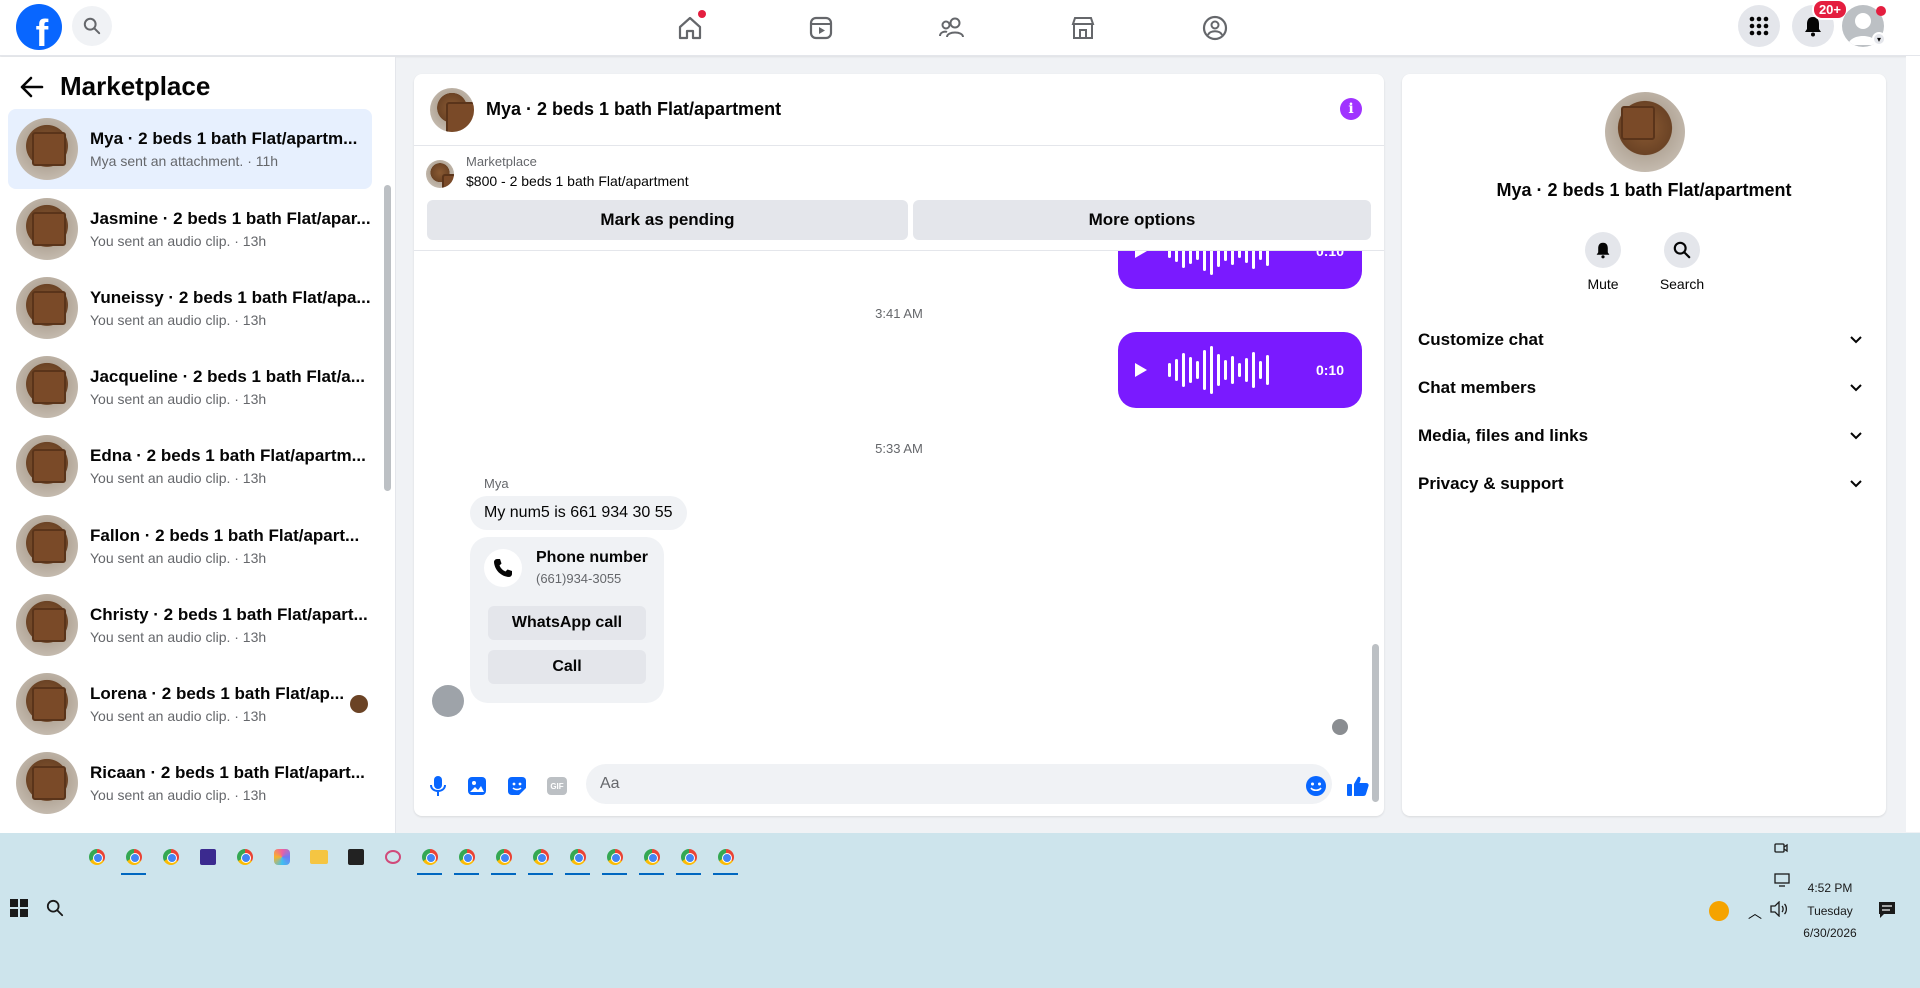 The image size is (1920, 988). Describe the element at coordinates (281, 857) in the screenshot. I see `copilot-taskbar-icon` at that location.